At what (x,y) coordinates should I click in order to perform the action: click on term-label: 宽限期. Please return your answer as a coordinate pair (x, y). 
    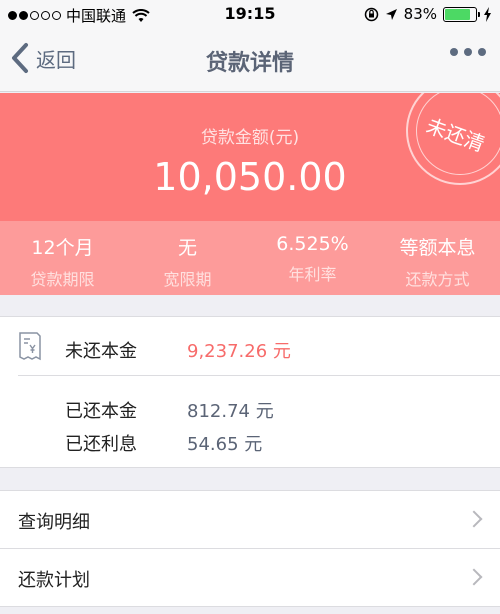
    Looking at the image, I should click on (187, 279).